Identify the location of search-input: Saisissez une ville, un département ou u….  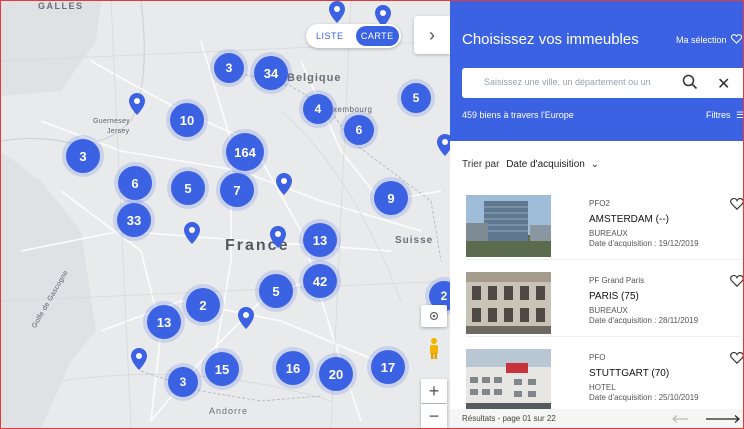
(576, 82).